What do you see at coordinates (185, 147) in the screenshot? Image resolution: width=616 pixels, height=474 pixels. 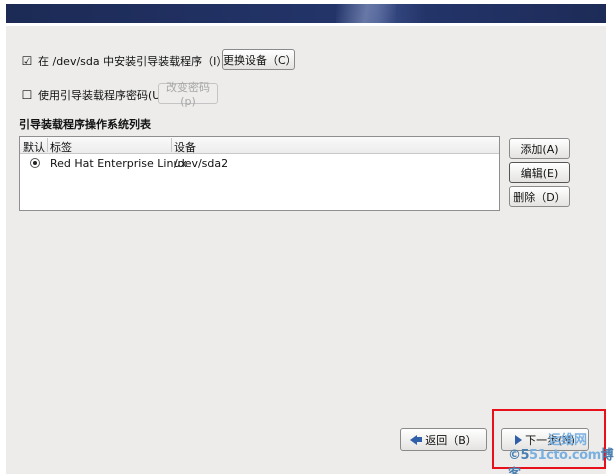 I see `column-header-device: 设备` at bounding box center [185, 147].